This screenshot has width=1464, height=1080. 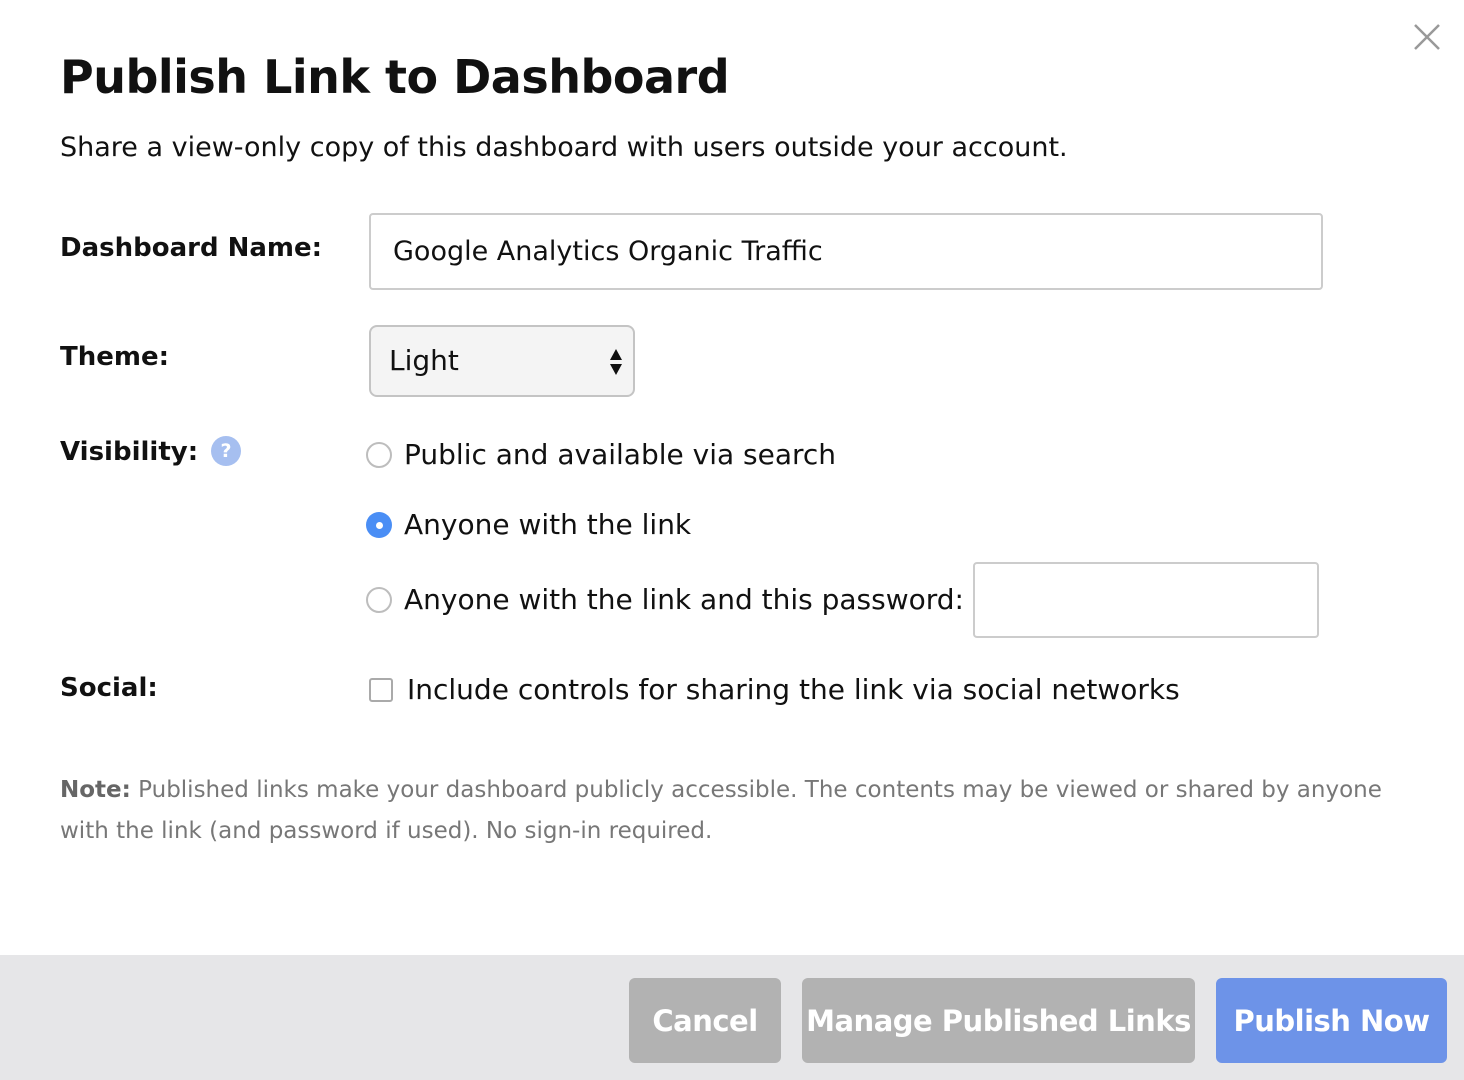 I want to click on manage-published-links-button: Manage Published Links, so click(x=998, y=1020).